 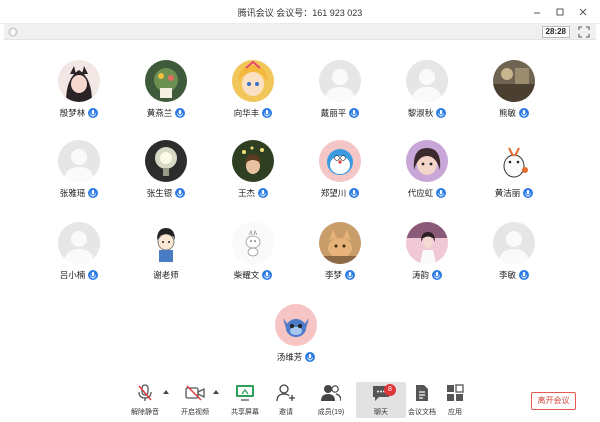 What do you see at coordinates (420, 193) in the screenshot?
I see `participant-name: 代应虹` at bounding box center [420, 193].